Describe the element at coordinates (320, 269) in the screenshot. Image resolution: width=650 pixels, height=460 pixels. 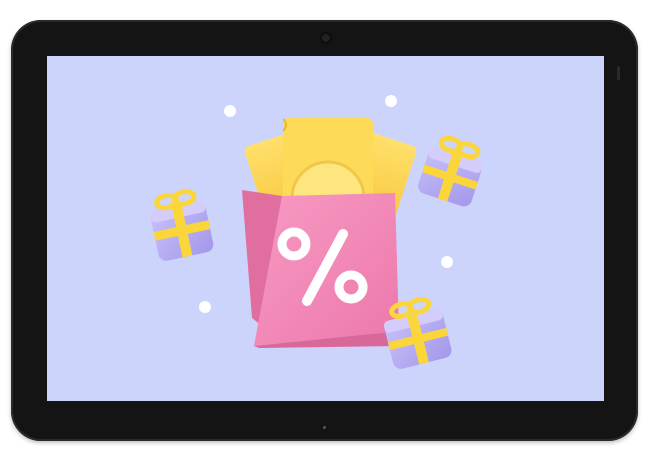
I see `shopping-bag` at that location.